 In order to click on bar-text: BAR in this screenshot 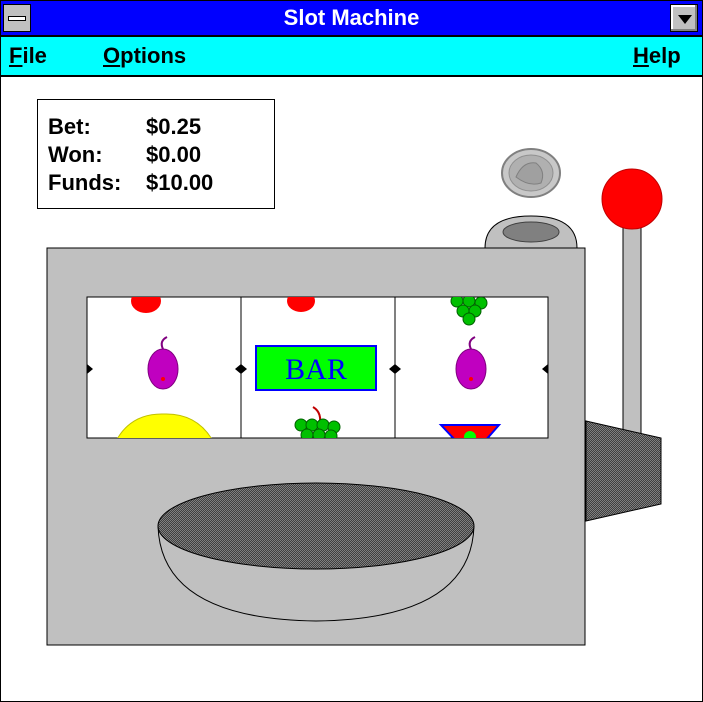, I will do `click(316, 369)`.